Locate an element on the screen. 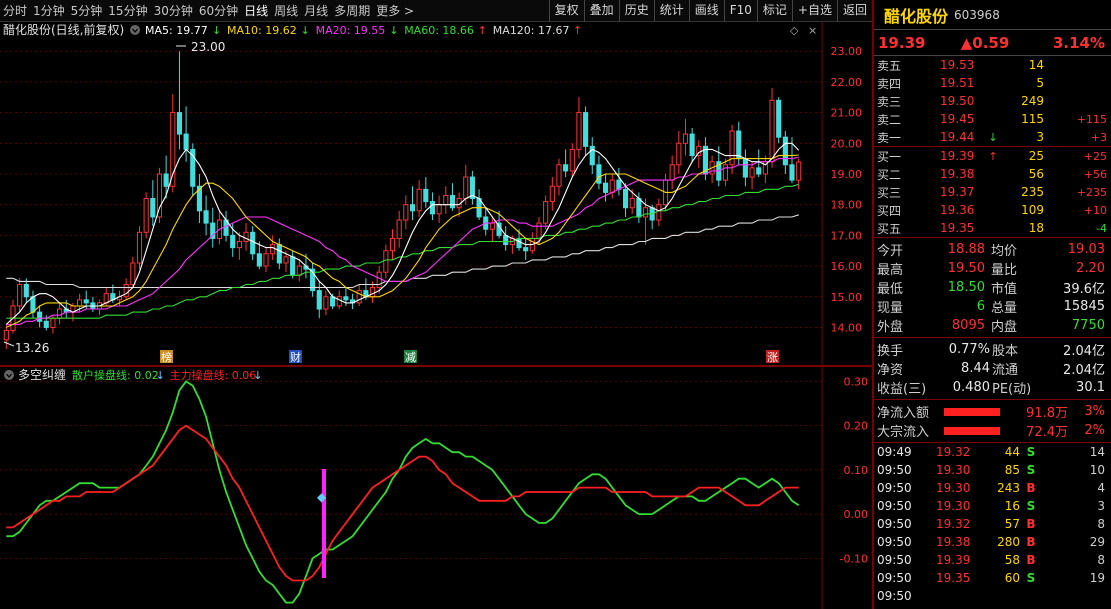 Image resolution: width=1111 pixels, height=609 pixels. indicator-trend-arrow: ↓ is located at coordinates (257, 375).